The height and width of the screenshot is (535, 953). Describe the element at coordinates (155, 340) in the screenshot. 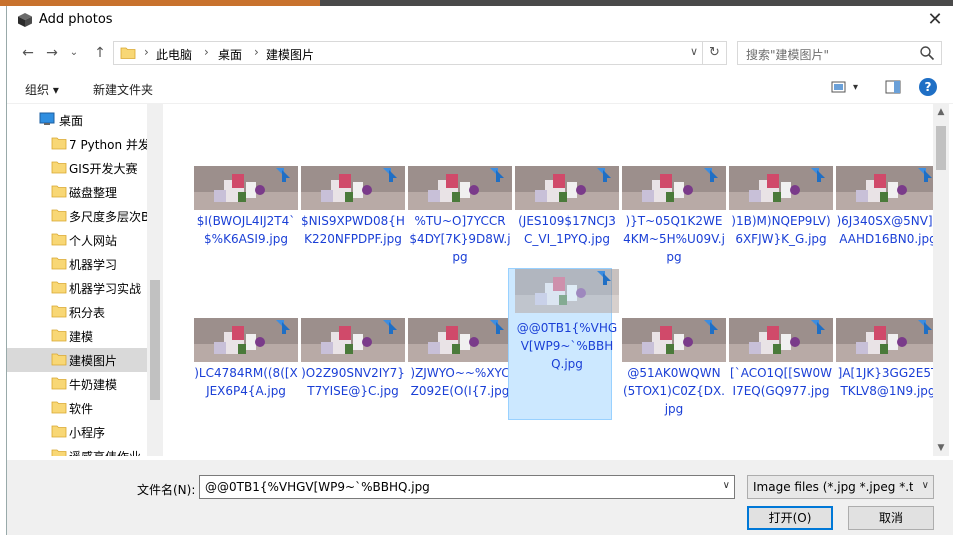

I see `sidebar-scroll-thumb` at that location.